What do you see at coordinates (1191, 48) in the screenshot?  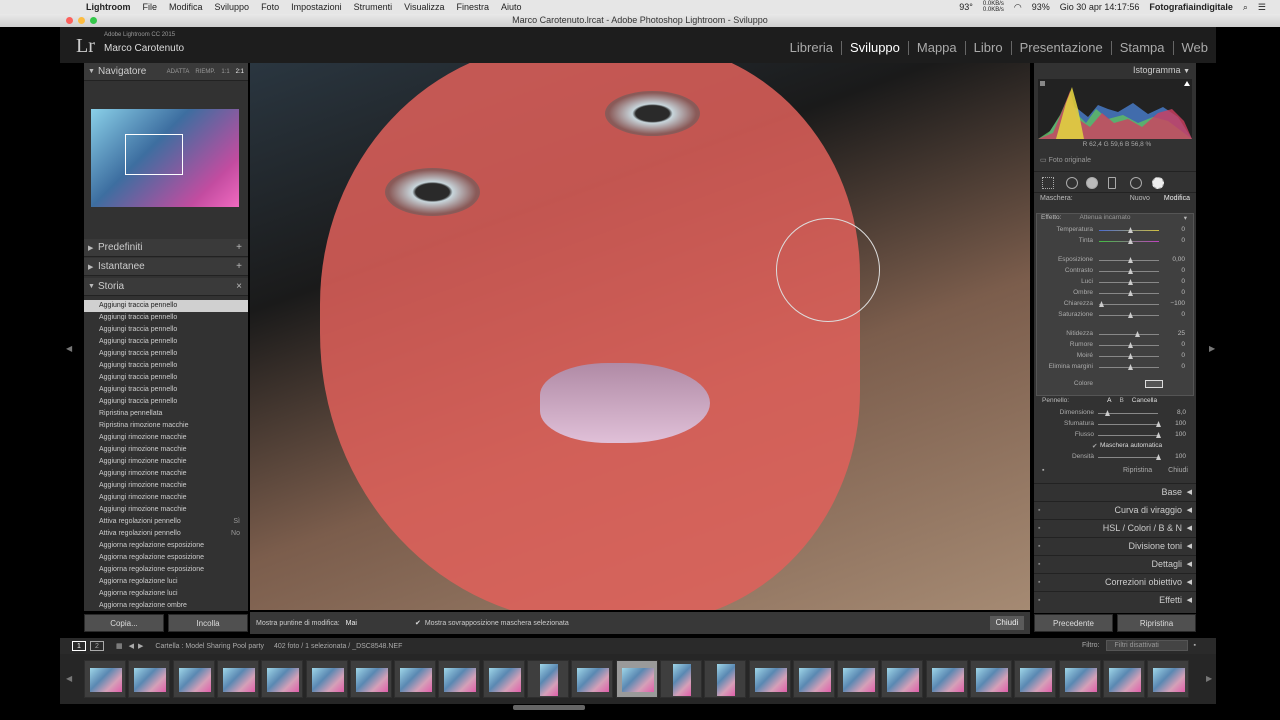 I see `module-web: Web` at bounding box center [1191, 48].